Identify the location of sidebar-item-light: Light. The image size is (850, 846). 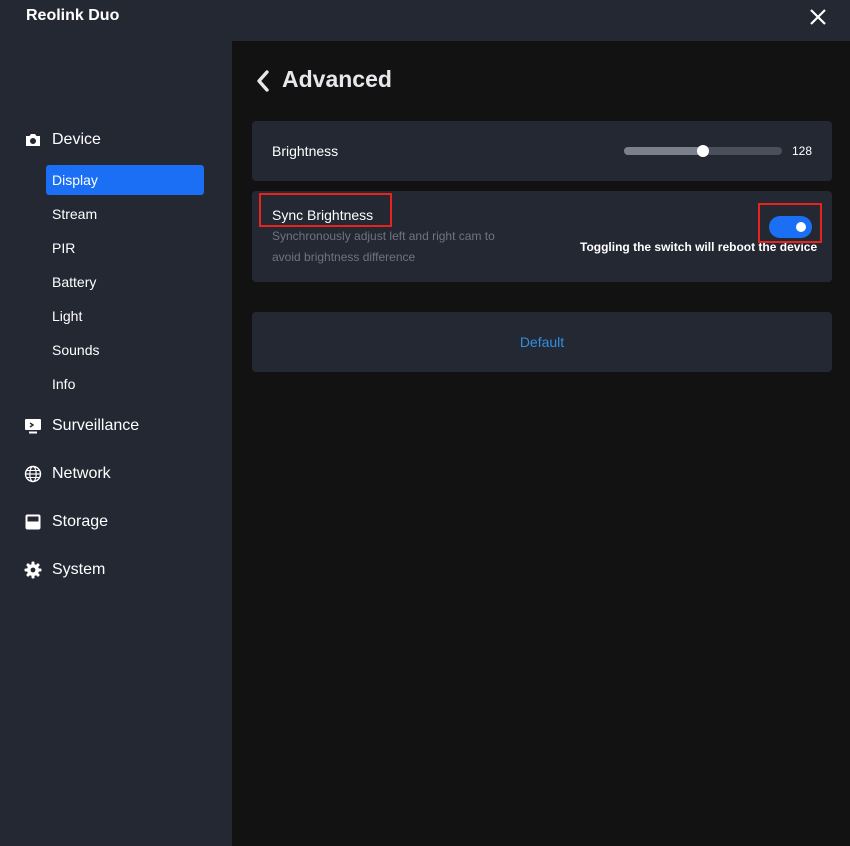
(125, 316).